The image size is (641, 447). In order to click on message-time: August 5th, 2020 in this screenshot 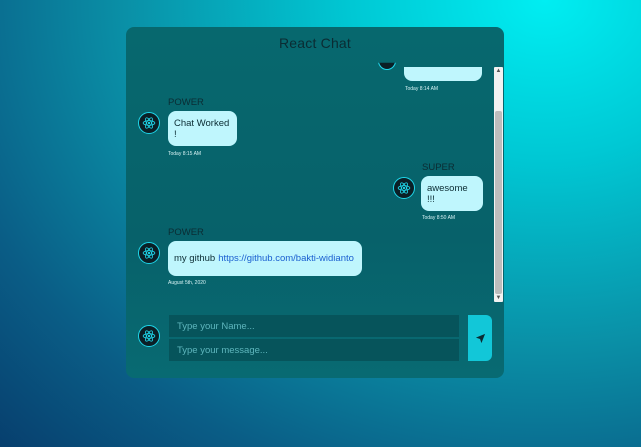, I will do `click(187, 283)`.